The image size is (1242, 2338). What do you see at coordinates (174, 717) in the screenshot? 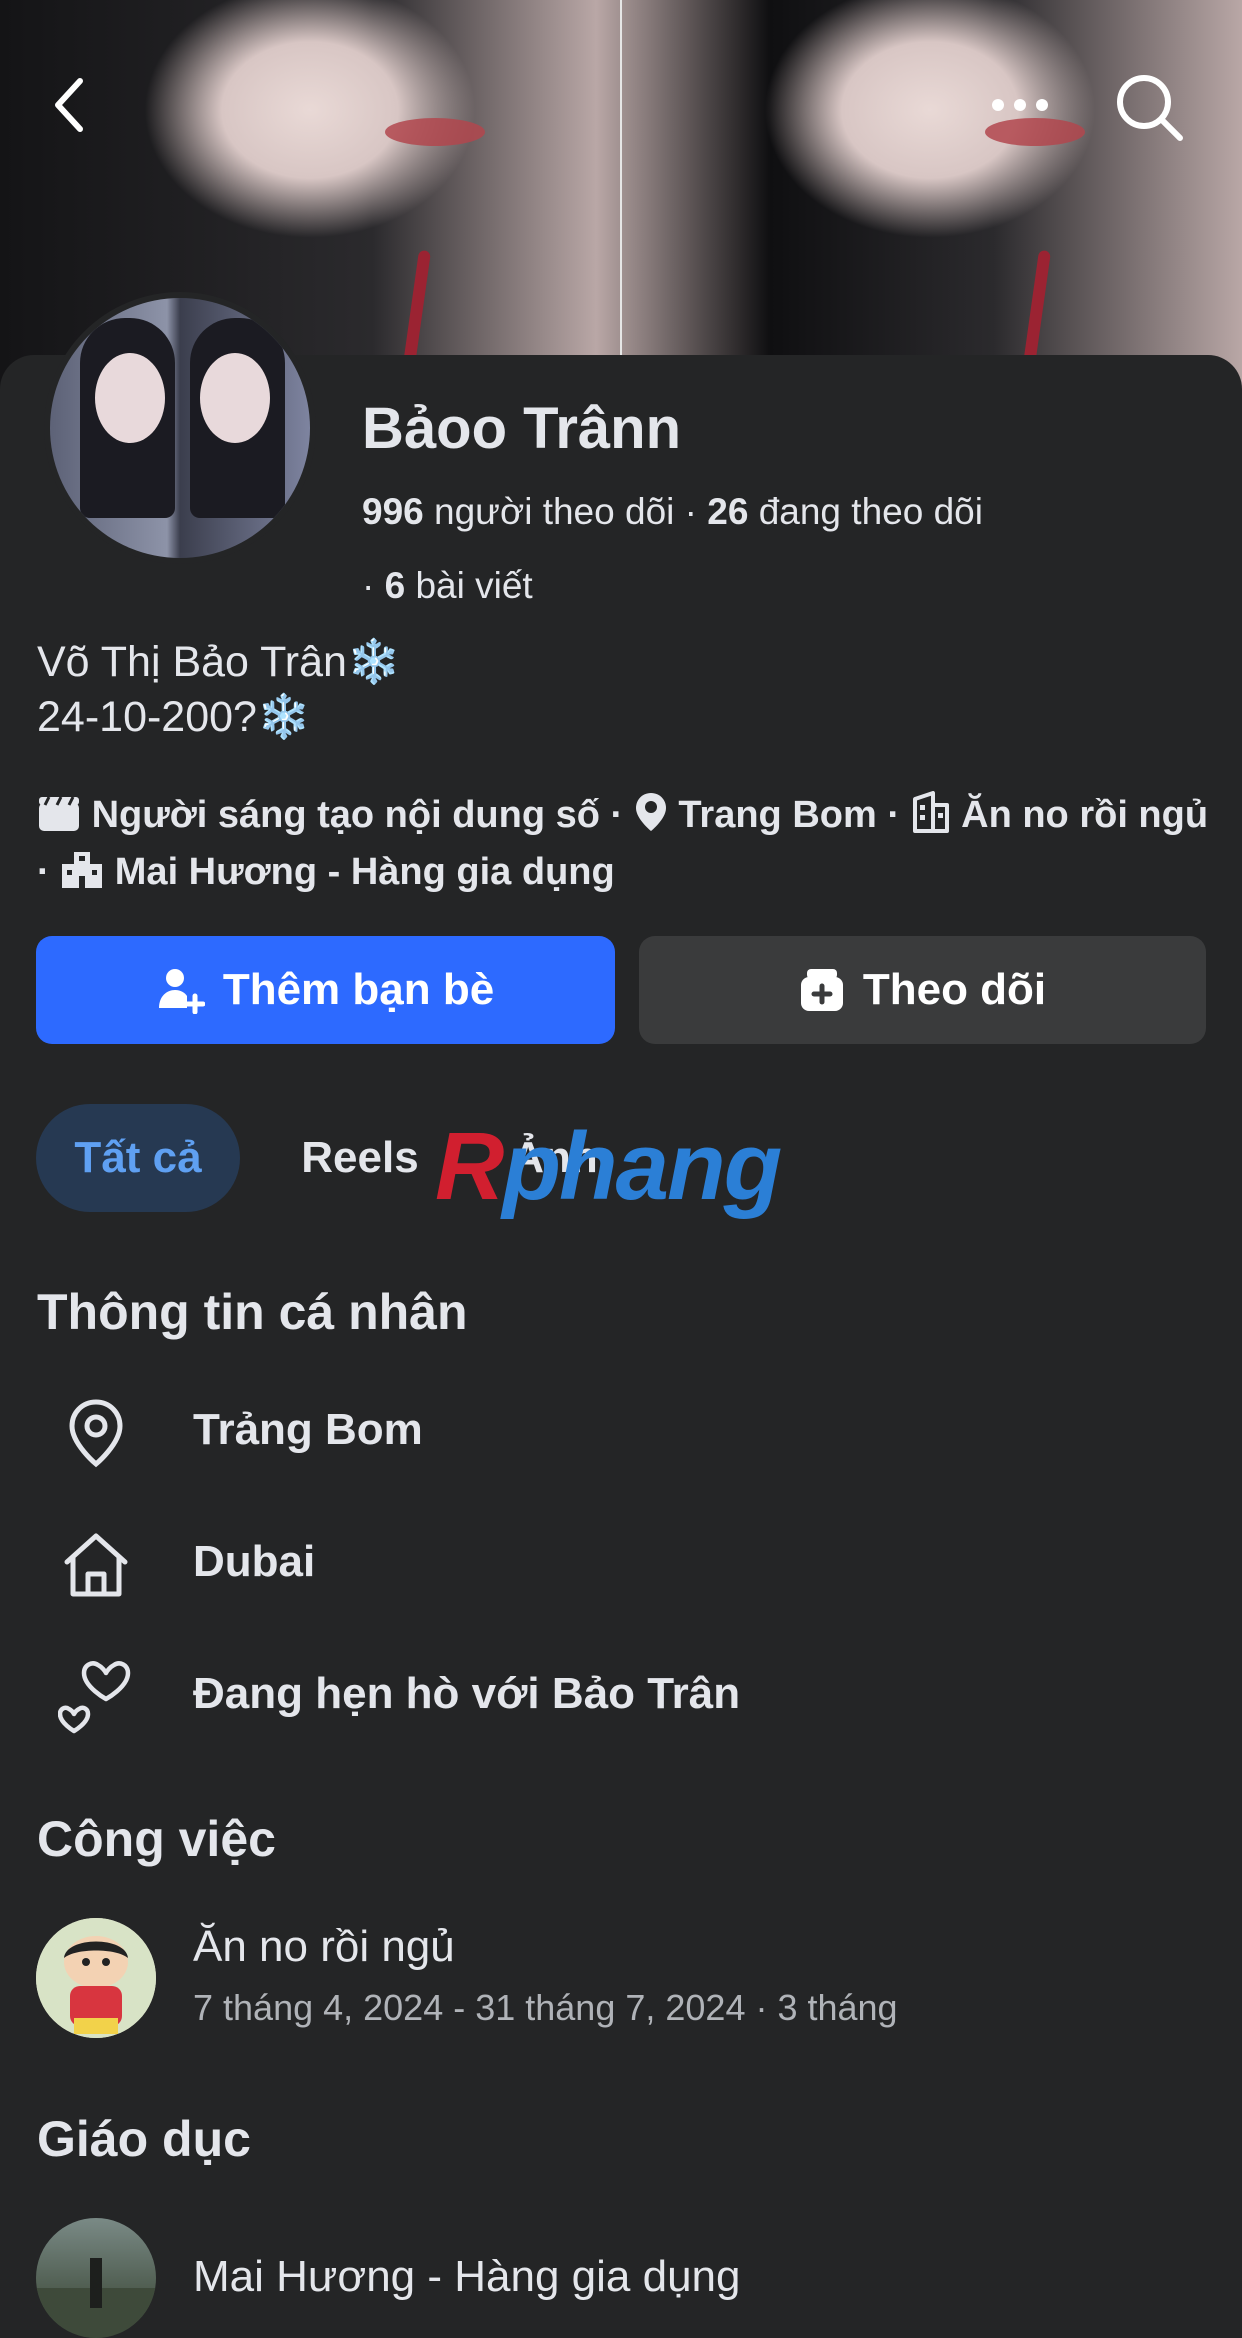
I see `bio-line: 24-10-200?❄️` at bounding box center [174, 717].